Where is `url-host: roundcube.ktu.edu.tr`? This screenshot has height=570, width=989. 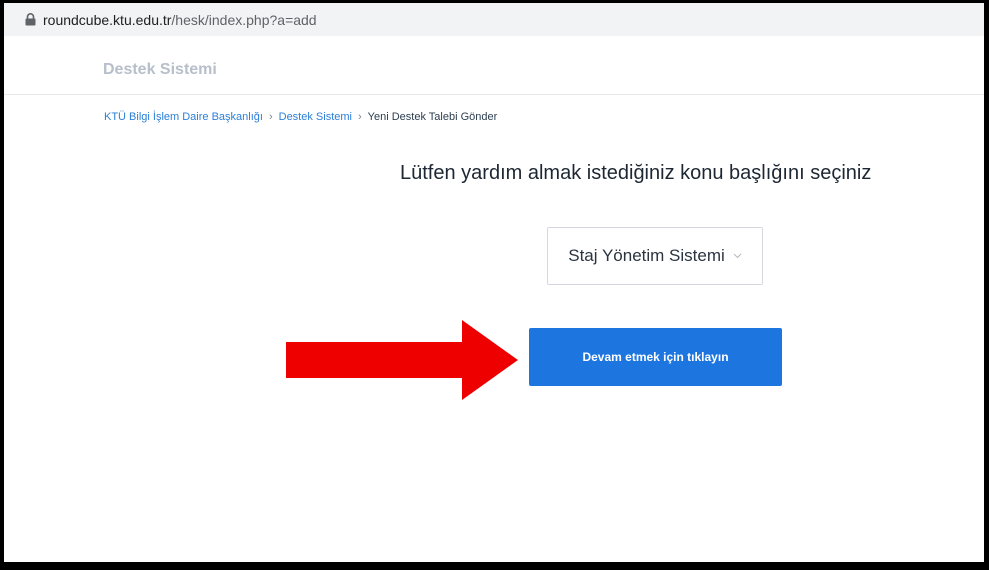 url-host: roundcube.ktu.edu.tr is located at coordinates (107, 19).